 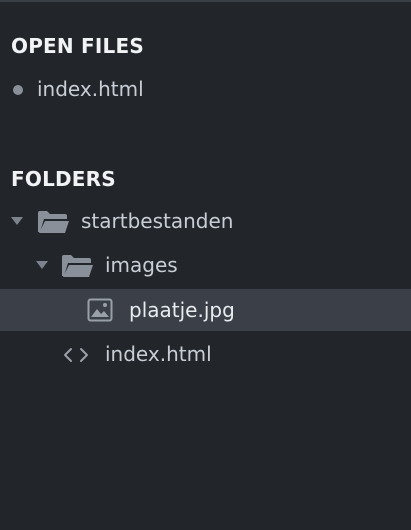 I want to click on tree-item-label: plaatje.jpg, so click(x=182, y=310).